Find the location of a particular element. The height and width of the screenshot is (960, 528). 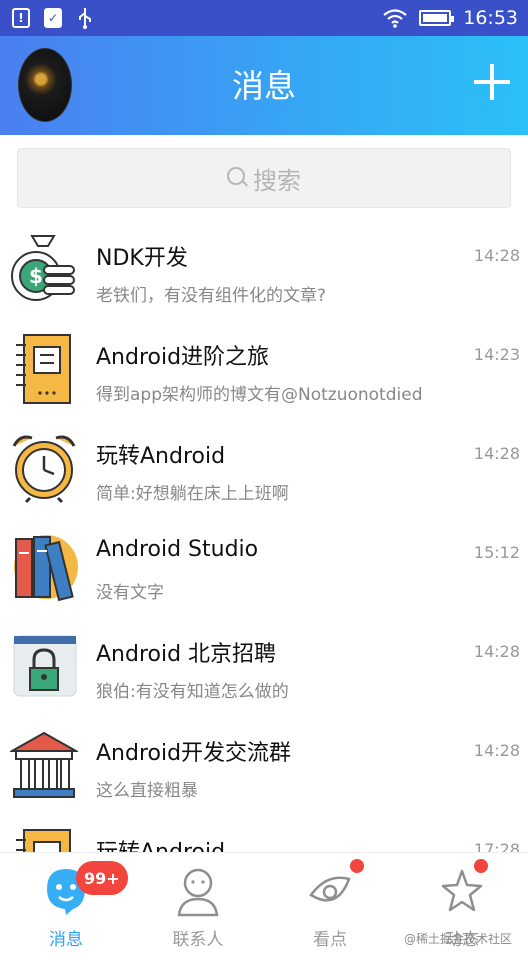

search-placeholder: 搜索 is located at coordinates (277, 180).